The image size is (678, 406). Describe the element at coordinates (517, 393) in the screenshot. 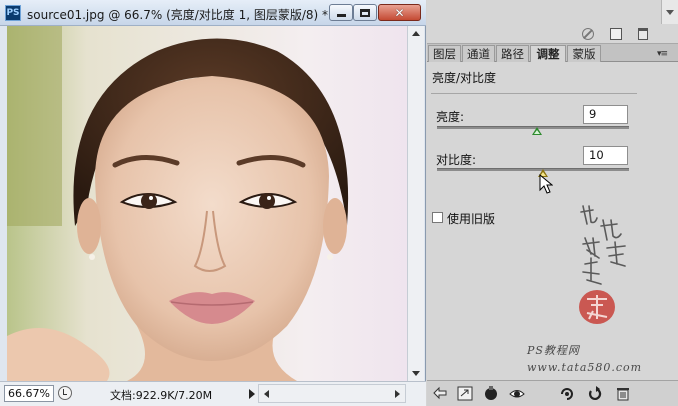

I see `visibility-eye-icon` at that location.